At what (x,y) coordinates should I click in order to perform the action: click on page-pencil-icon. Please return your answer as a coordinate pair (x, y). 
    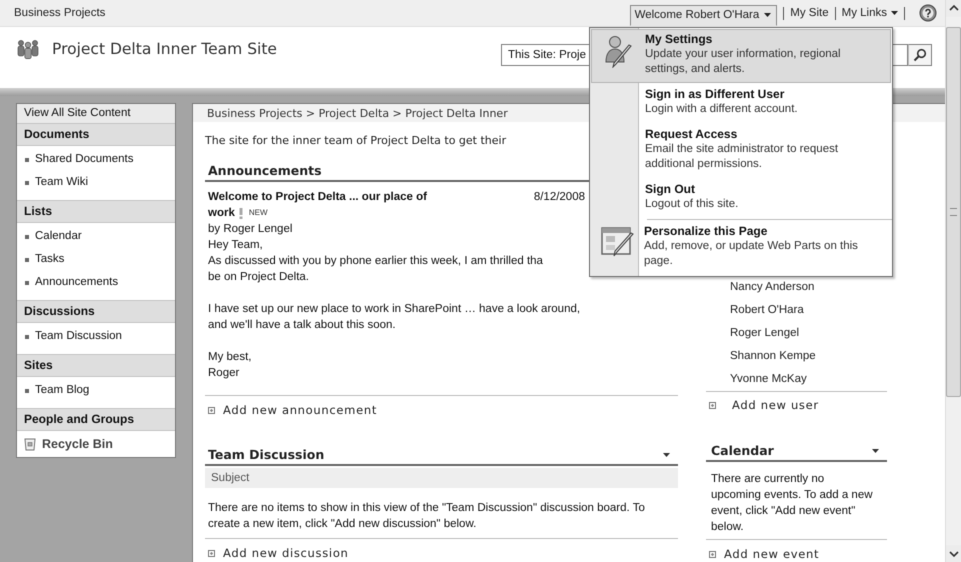
    Looking at the image, I should click on (617, 242).